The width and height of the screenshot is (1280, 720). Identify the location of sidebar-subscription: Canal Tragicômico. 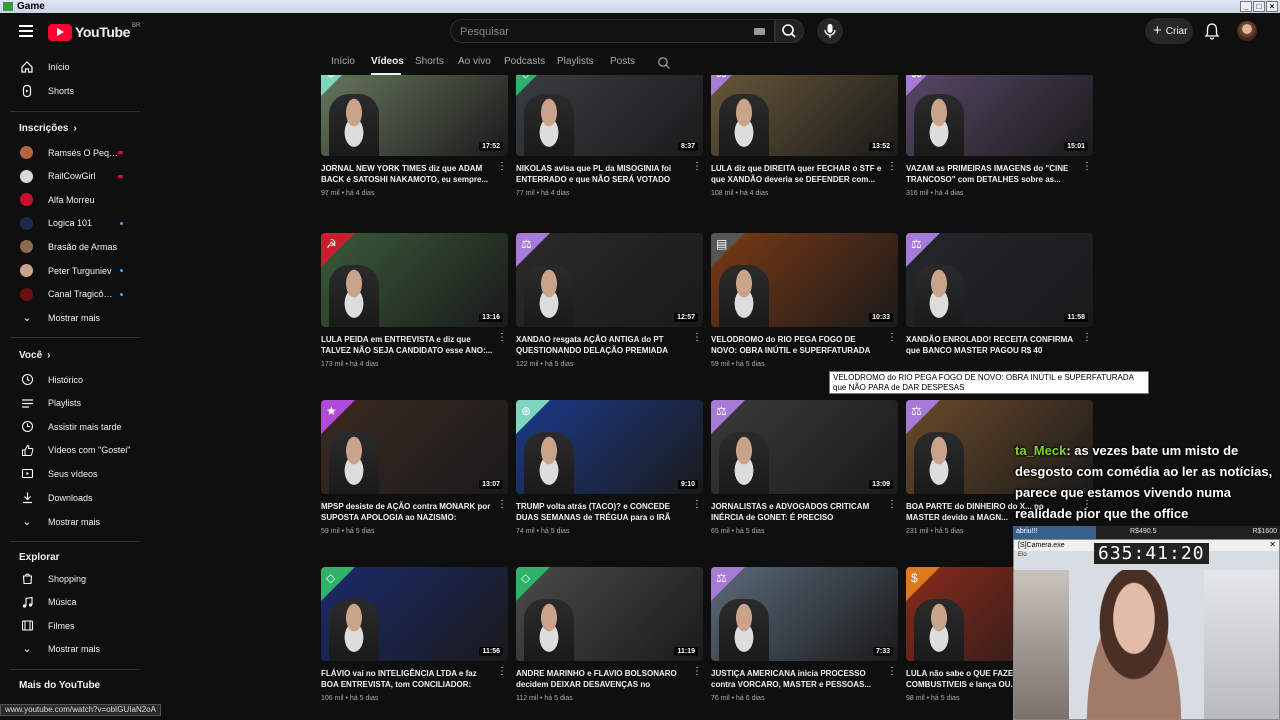
(74, 294).